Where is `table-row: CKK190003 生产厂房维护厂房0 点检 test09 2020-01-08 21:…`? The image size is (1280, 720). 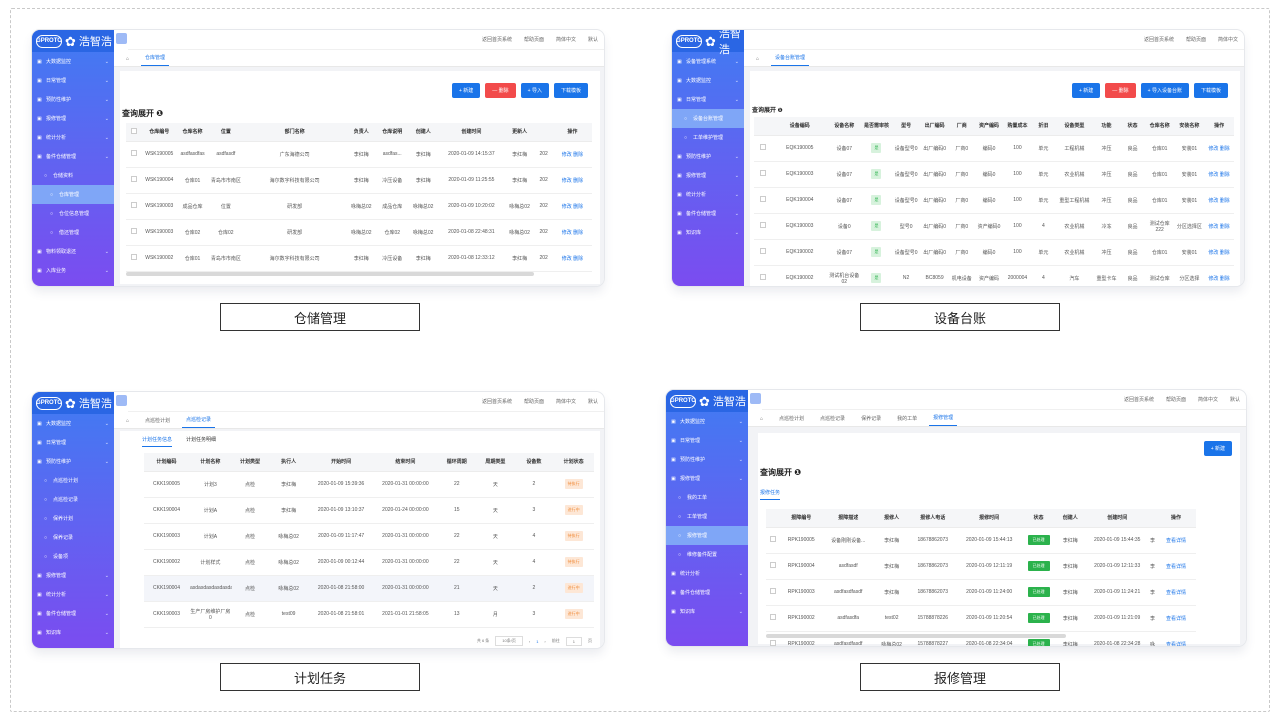
table-row: CKK190003 生产厂房维护厂房0 点检 test09 2020-01-08 21:… is located at coordinates (369, 614).